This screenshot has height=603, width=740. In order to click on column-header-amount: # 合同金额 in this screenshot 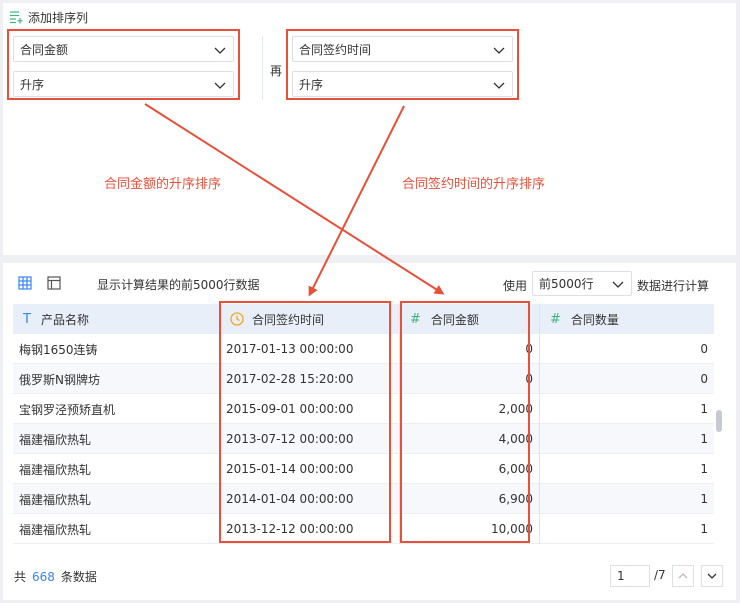, I will do `click(470, 319)`.